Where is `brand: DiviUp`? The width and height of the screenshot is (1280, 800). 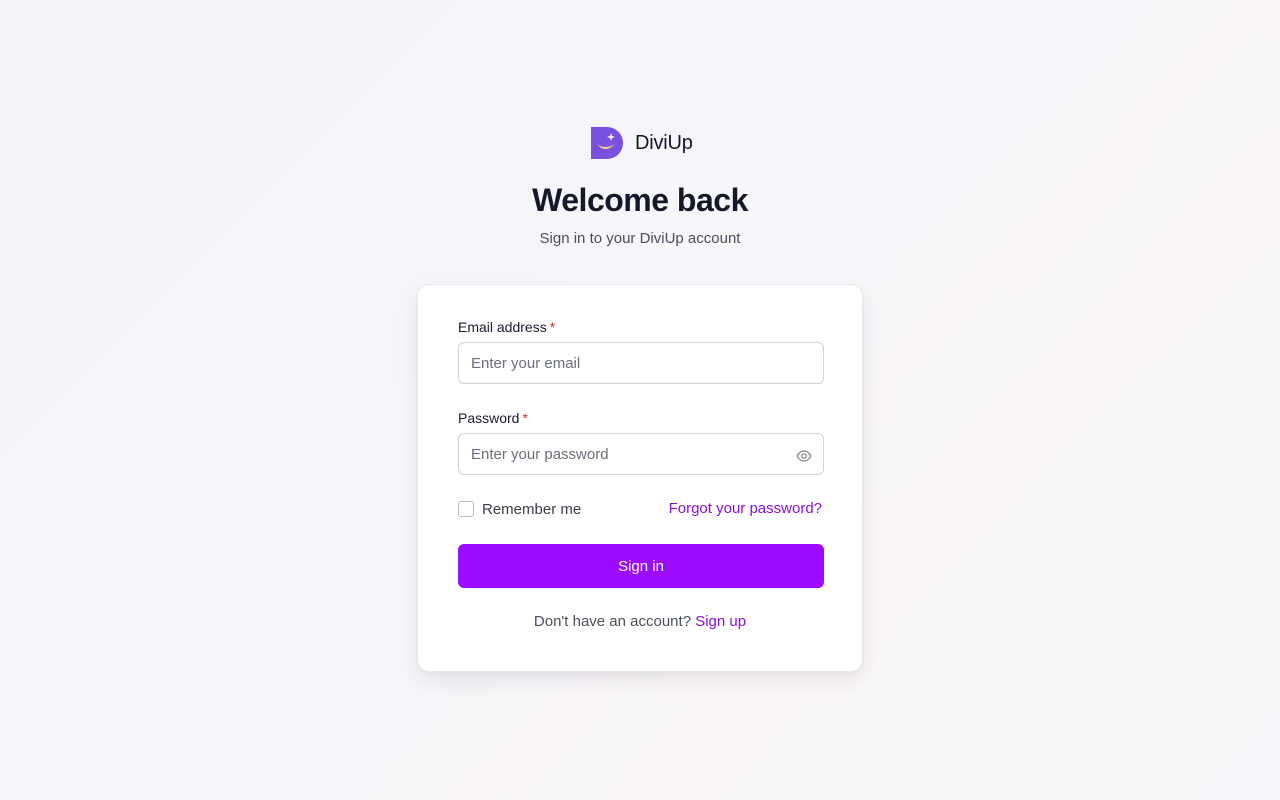 brand: DiviUp is located at coordinates (642, 143).